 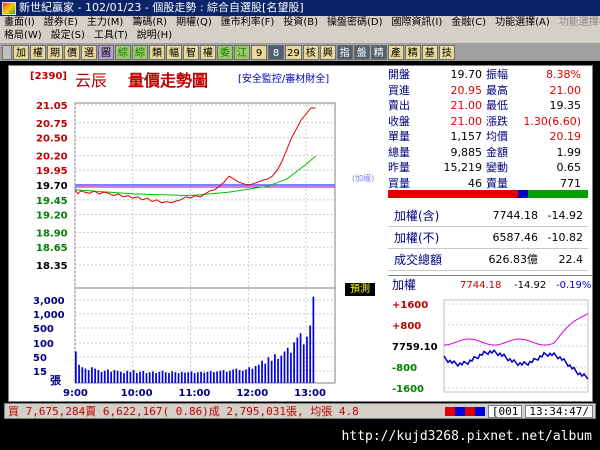 I want to click on price-tick-label: 20.20, so click(x=52, y=156).